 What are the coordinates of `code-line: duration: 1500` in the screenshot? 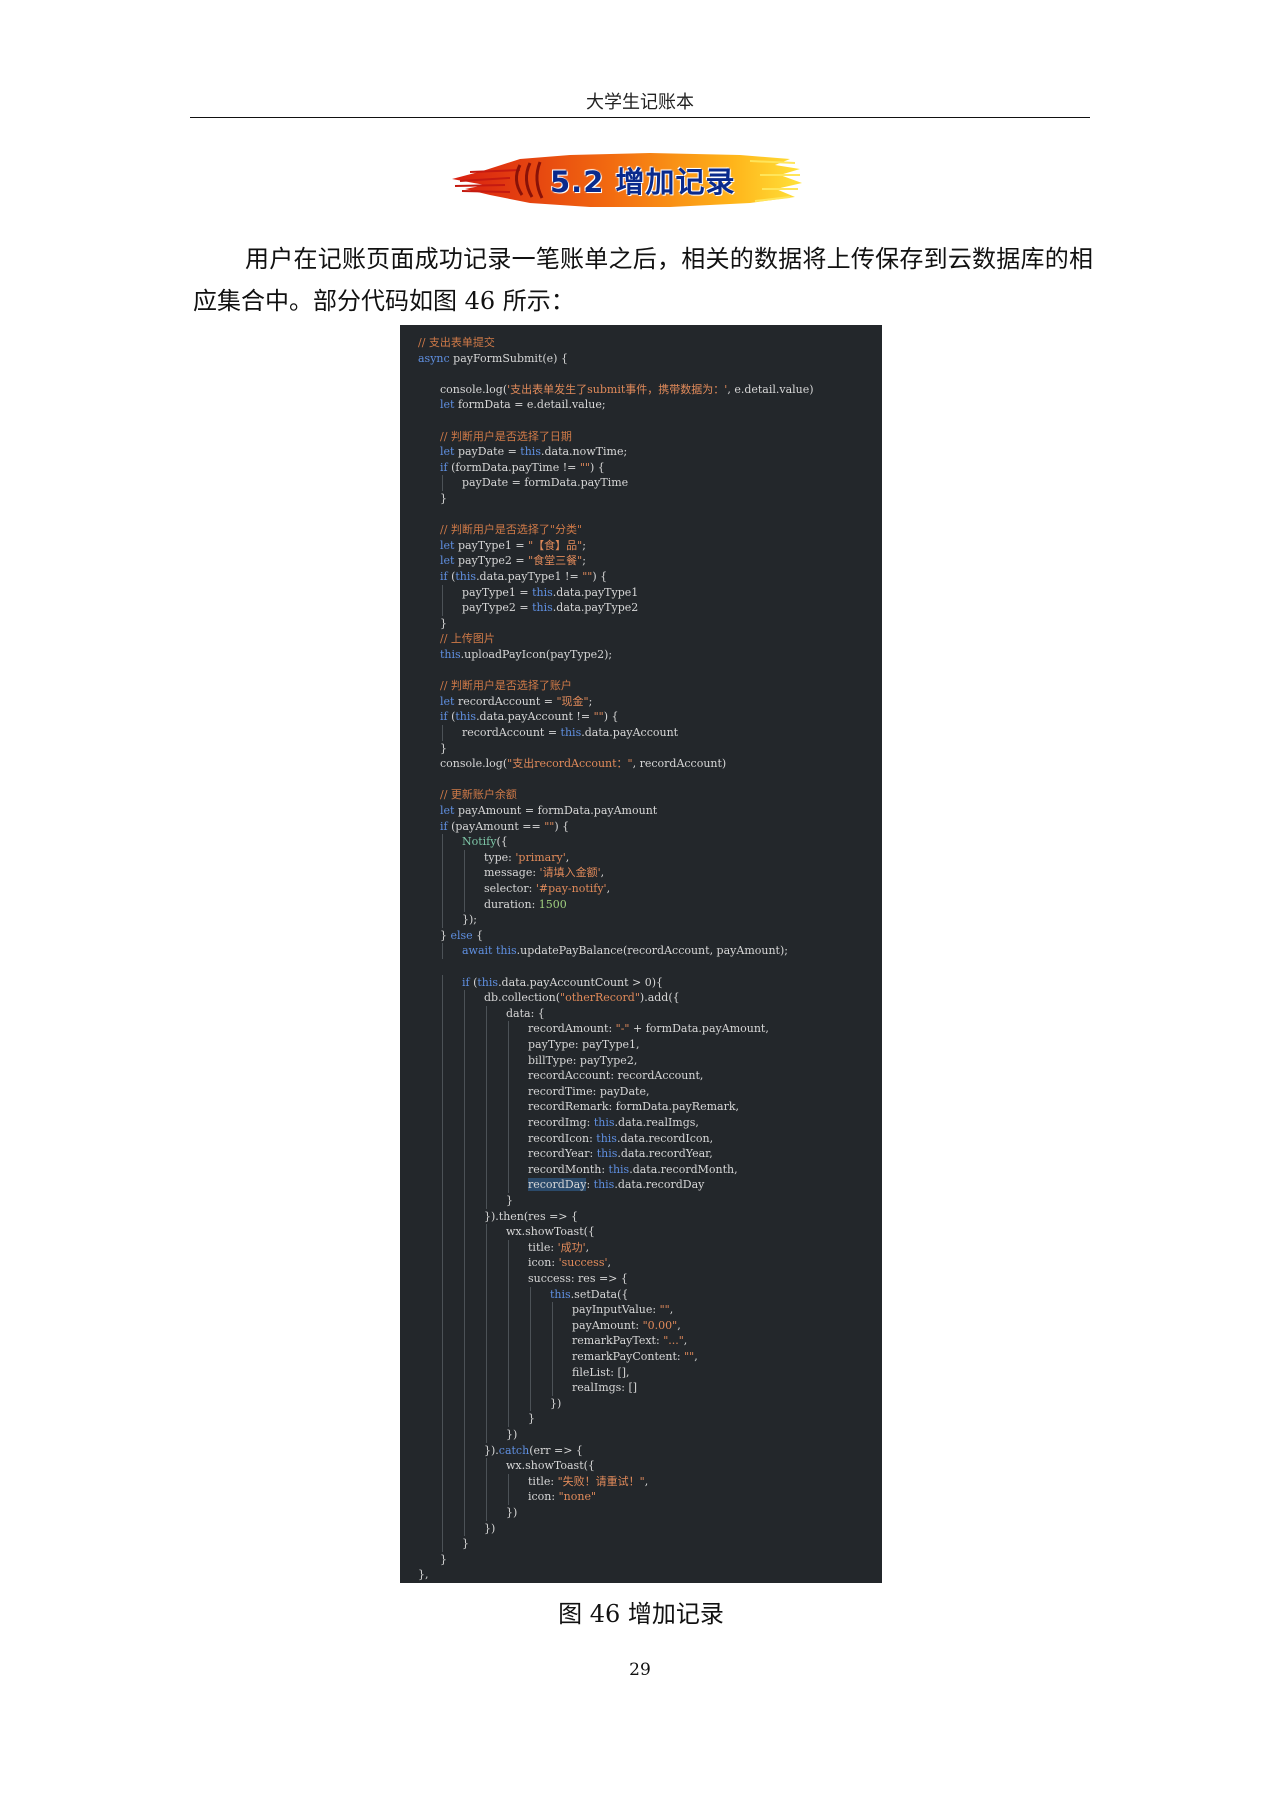 It's located at (525, 904).